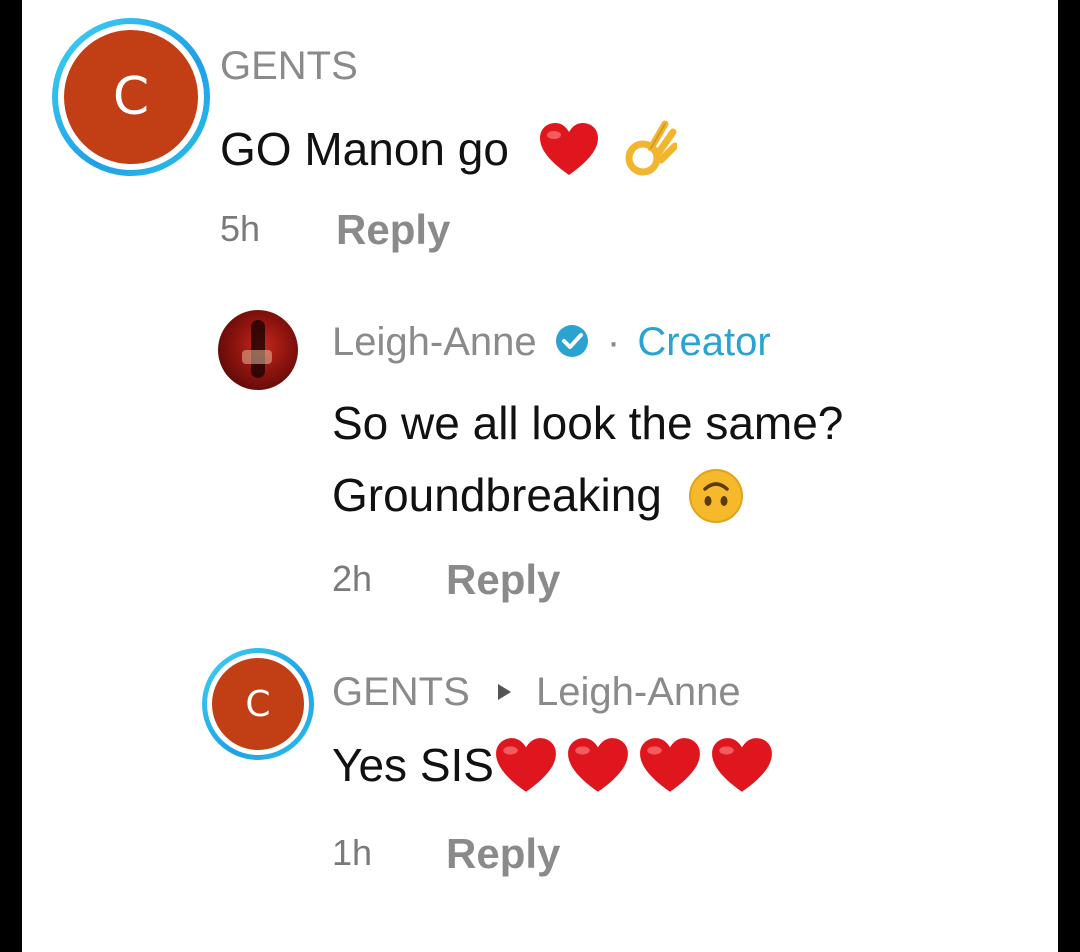  Describe the element at coordinates (434, 342) in the screenshot. I see `comment-username: Leigh-Anne` at that location.